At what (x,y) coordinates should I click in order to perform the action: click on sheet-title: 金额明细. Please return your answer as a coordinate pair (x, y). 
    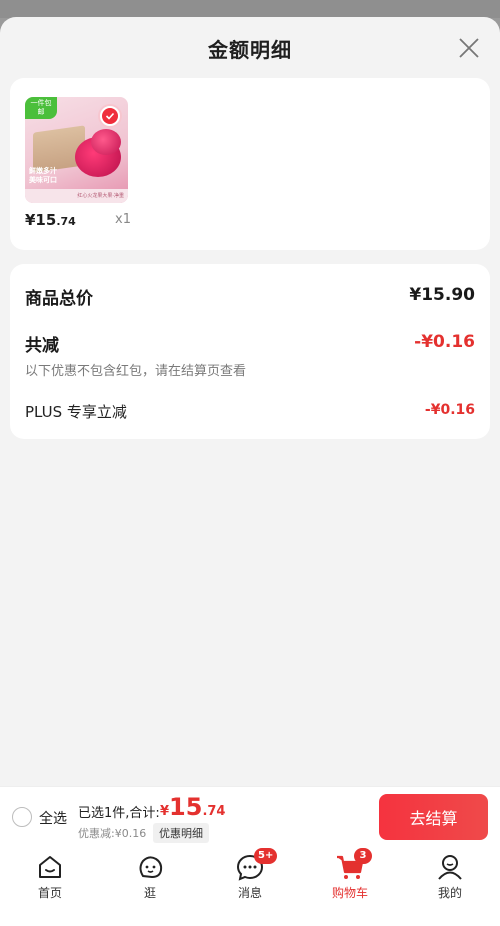
    Looking at the image, I should click on (250, 49).